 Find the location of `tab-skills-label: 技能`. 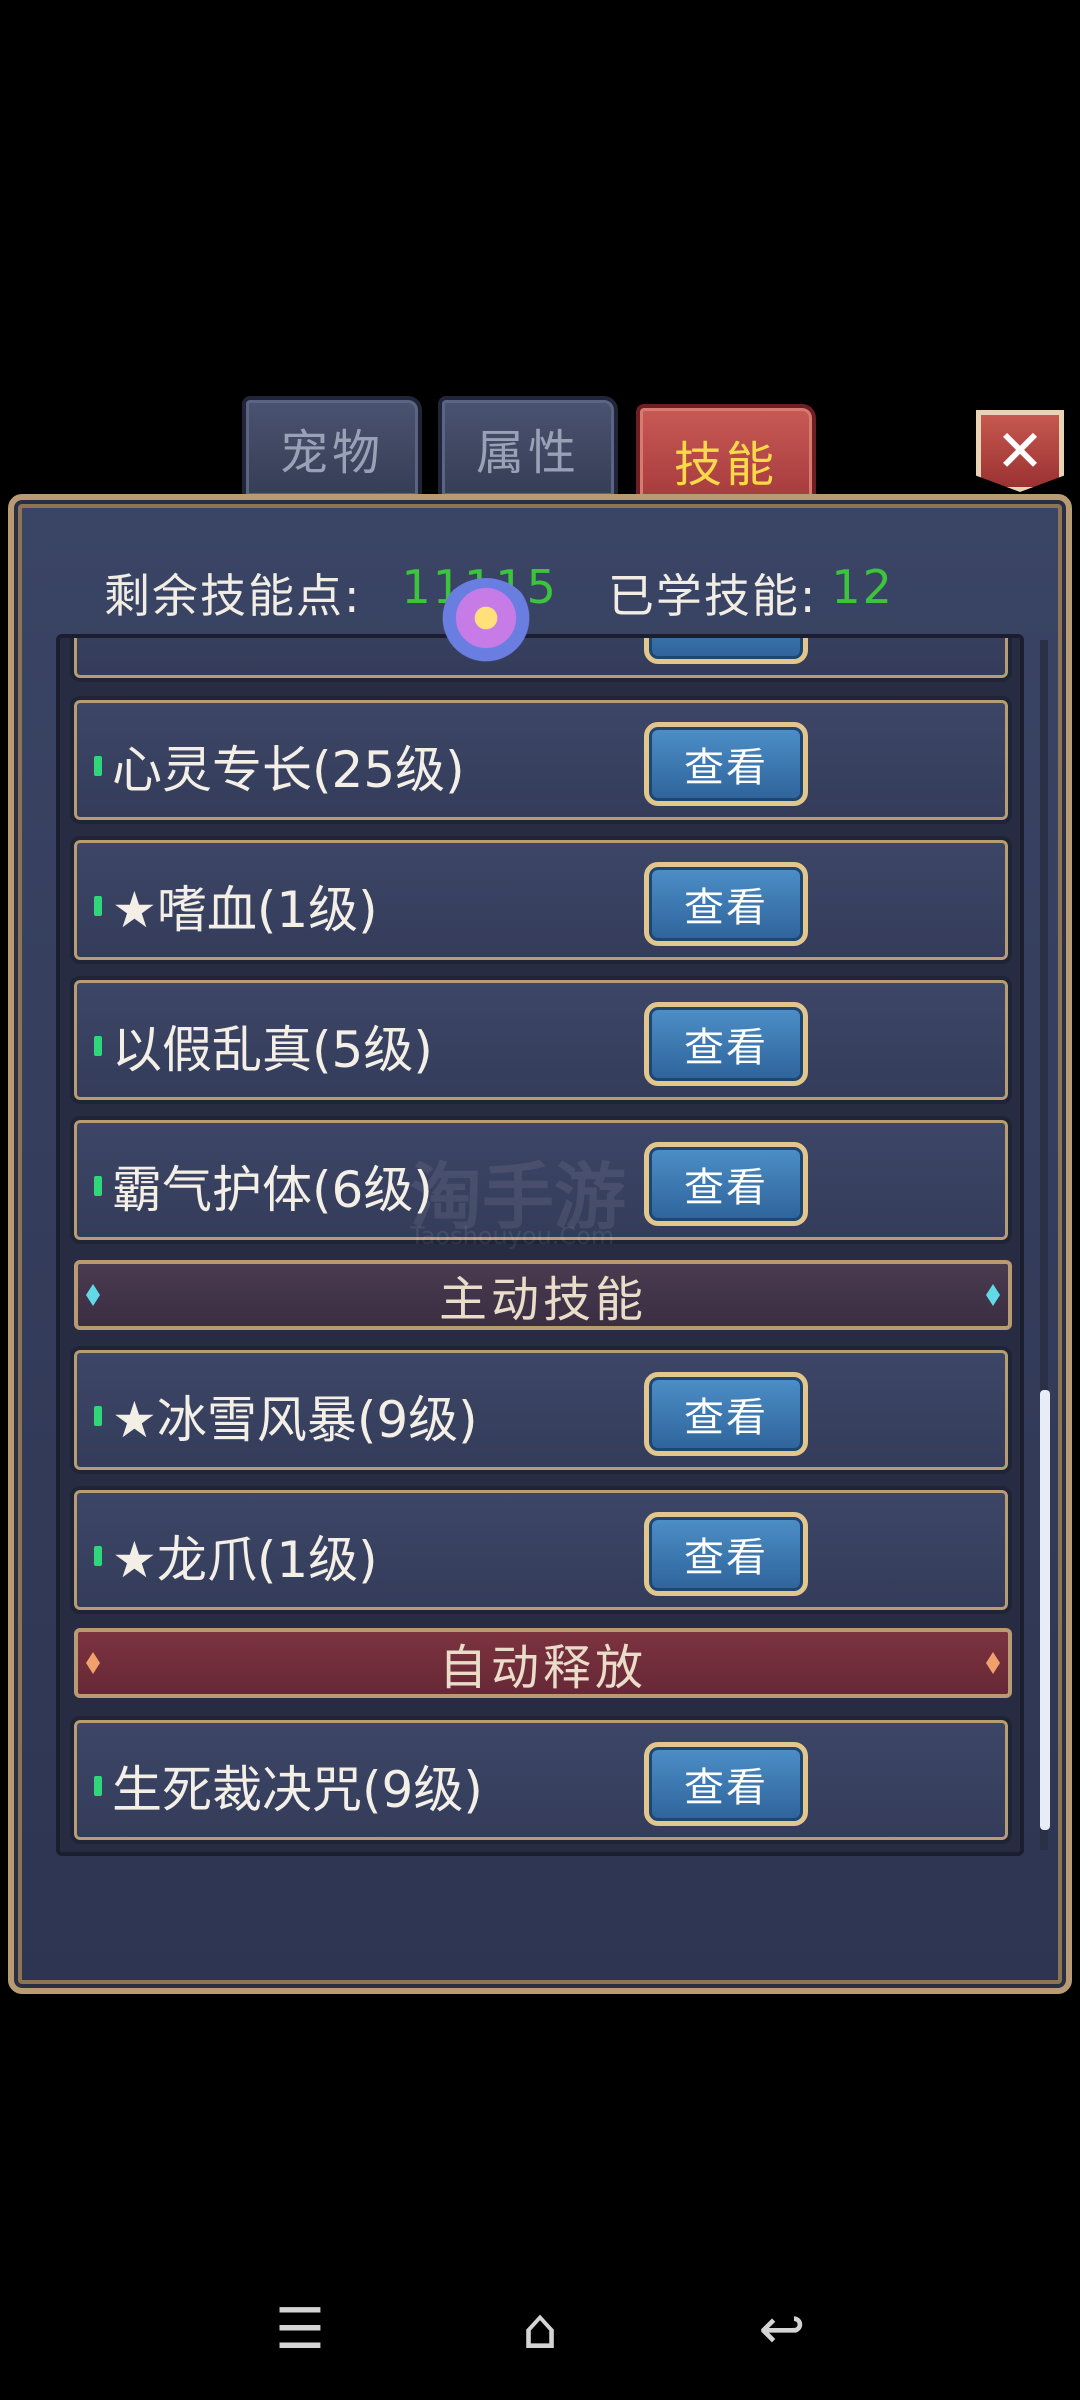

tab-skills-label: 技能 is located at coordinates (725, 465).